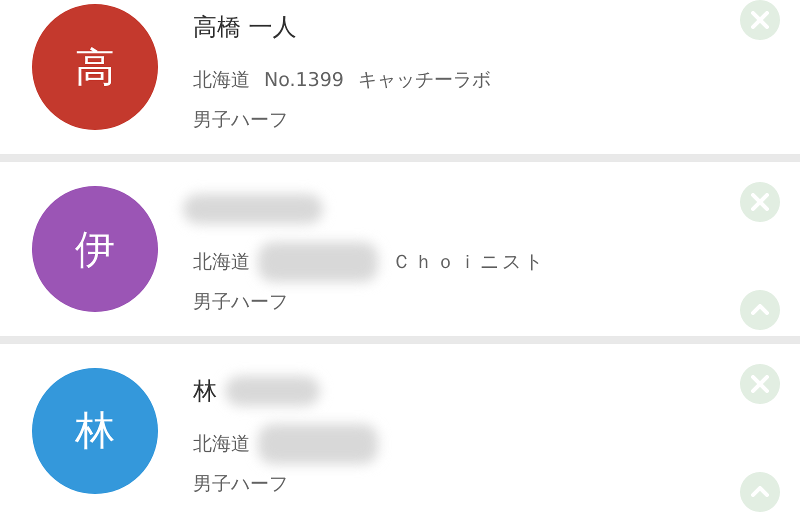  I want to click on runner-name: 高橋 一人, so click(245, 27).